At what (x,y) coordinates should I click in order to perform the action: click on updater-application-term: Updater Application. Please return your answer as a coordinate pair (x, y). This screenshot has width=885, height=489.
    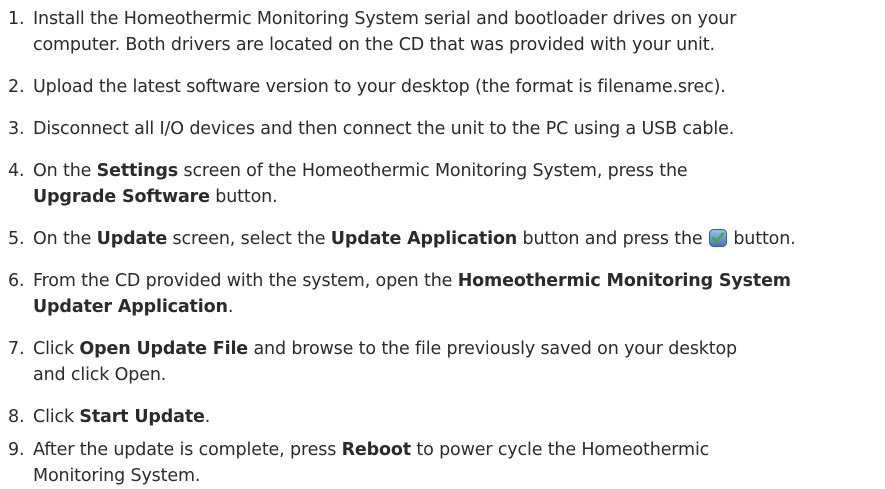
    Looking at the image, I should click on (130, 307).